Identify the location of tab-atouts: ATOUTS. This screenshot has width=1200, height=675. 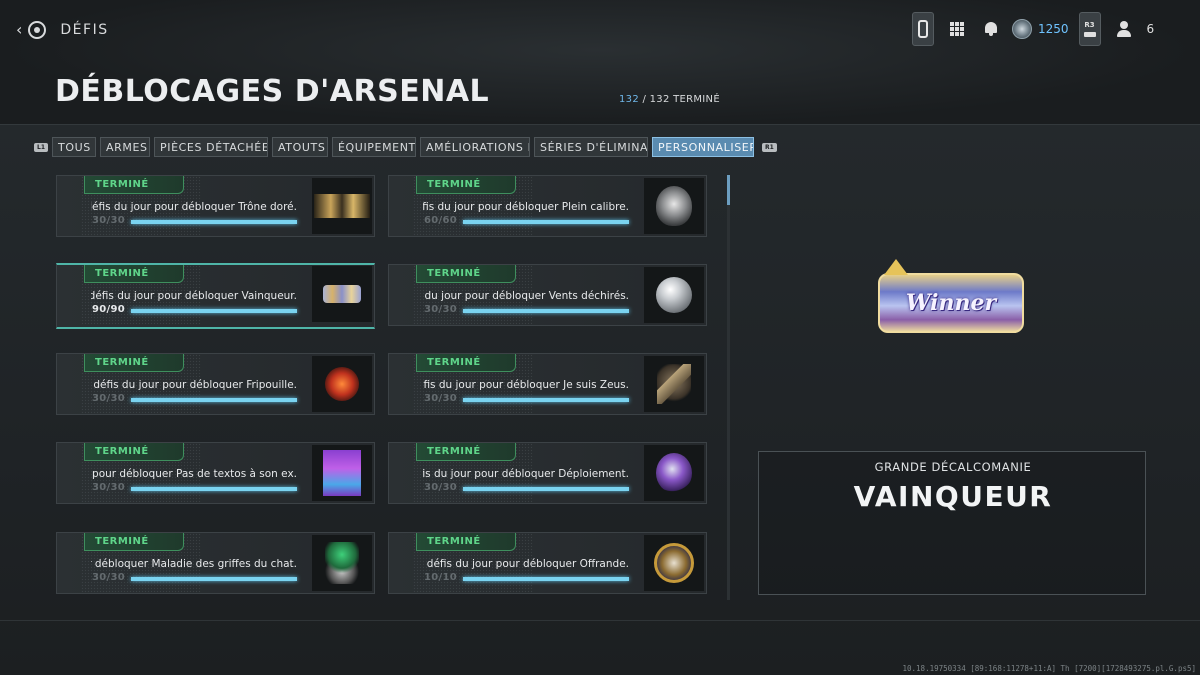
(300, 147).